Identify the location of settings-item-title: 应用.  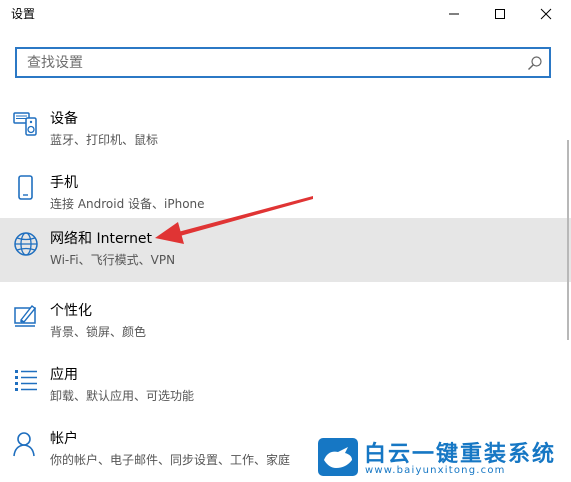
(64, 375).